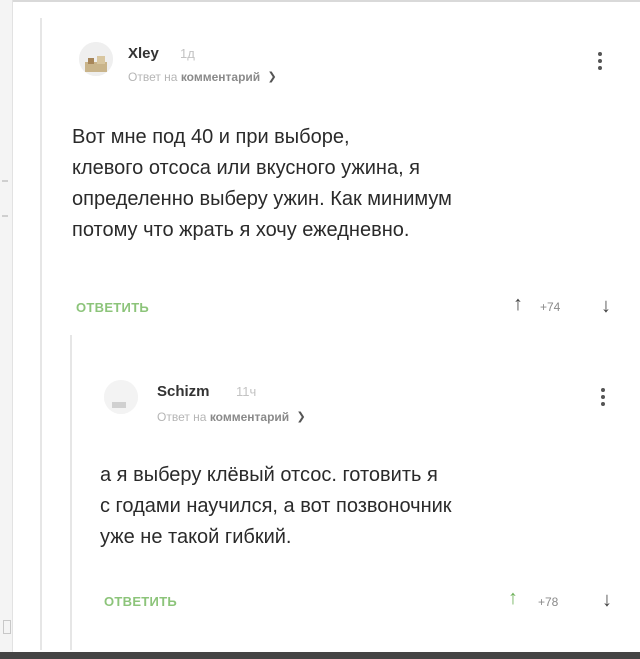 Image resolution: width=640 pixels, height=659 pixels. What do you see at coordinates (187, 53) in the screenshot?
I see `comment-time: 1д` at bounding box center [187, 53].